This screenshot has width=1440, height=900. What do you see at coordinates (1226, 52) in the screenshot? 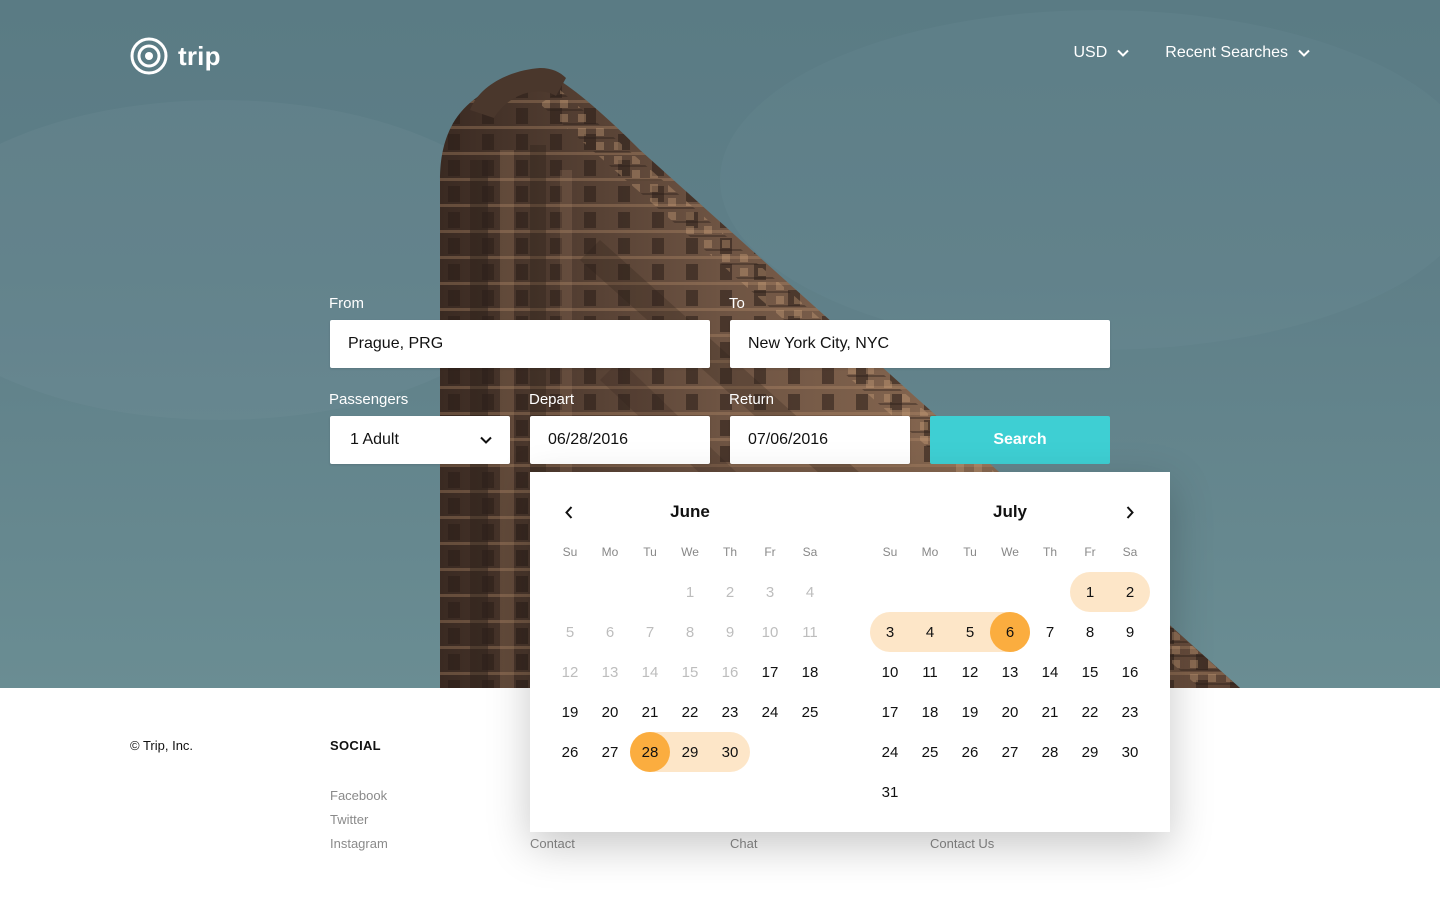
I see `recent-searches-label: Recent Searches` at bounding box center [1226, 52].